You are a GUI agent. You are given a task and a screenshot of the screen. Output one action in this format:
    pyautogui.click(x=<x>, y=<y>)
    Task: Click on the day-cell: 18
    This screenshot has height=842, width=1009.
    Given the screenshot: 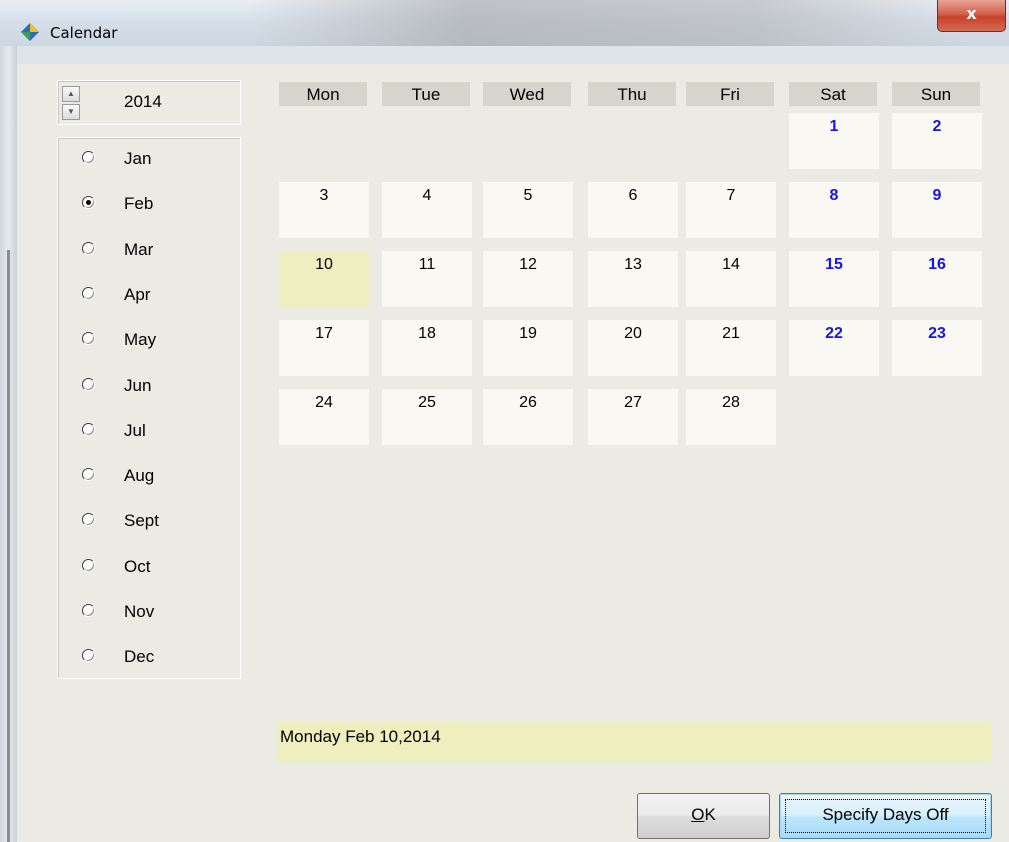 What is the action you would take?
    pyautogui.click(x=427, y=348)
    